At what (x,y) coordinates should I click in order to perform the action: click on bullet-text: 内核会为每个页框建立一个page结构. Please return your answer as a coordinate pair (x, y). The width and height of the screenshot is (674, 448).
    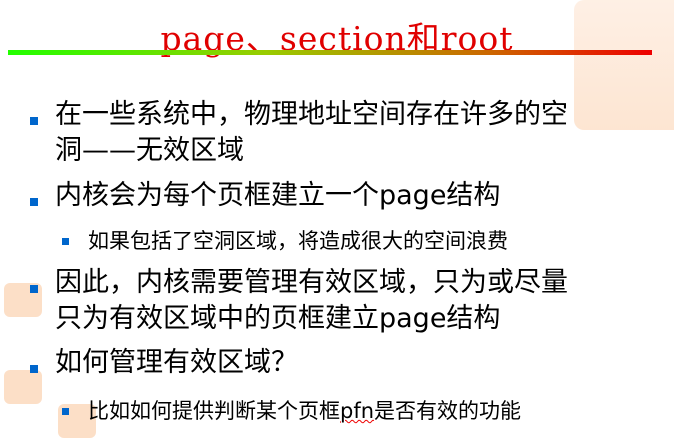
    Looking at the image, I should click on (278, 195).